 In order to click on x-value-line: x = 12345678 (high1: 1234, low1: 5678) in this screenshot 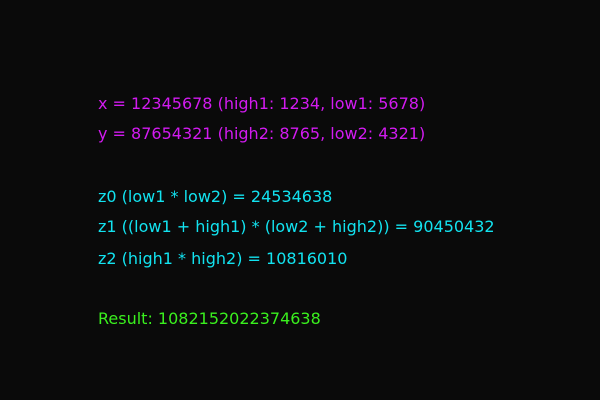, I will do `click(262, 103)`.